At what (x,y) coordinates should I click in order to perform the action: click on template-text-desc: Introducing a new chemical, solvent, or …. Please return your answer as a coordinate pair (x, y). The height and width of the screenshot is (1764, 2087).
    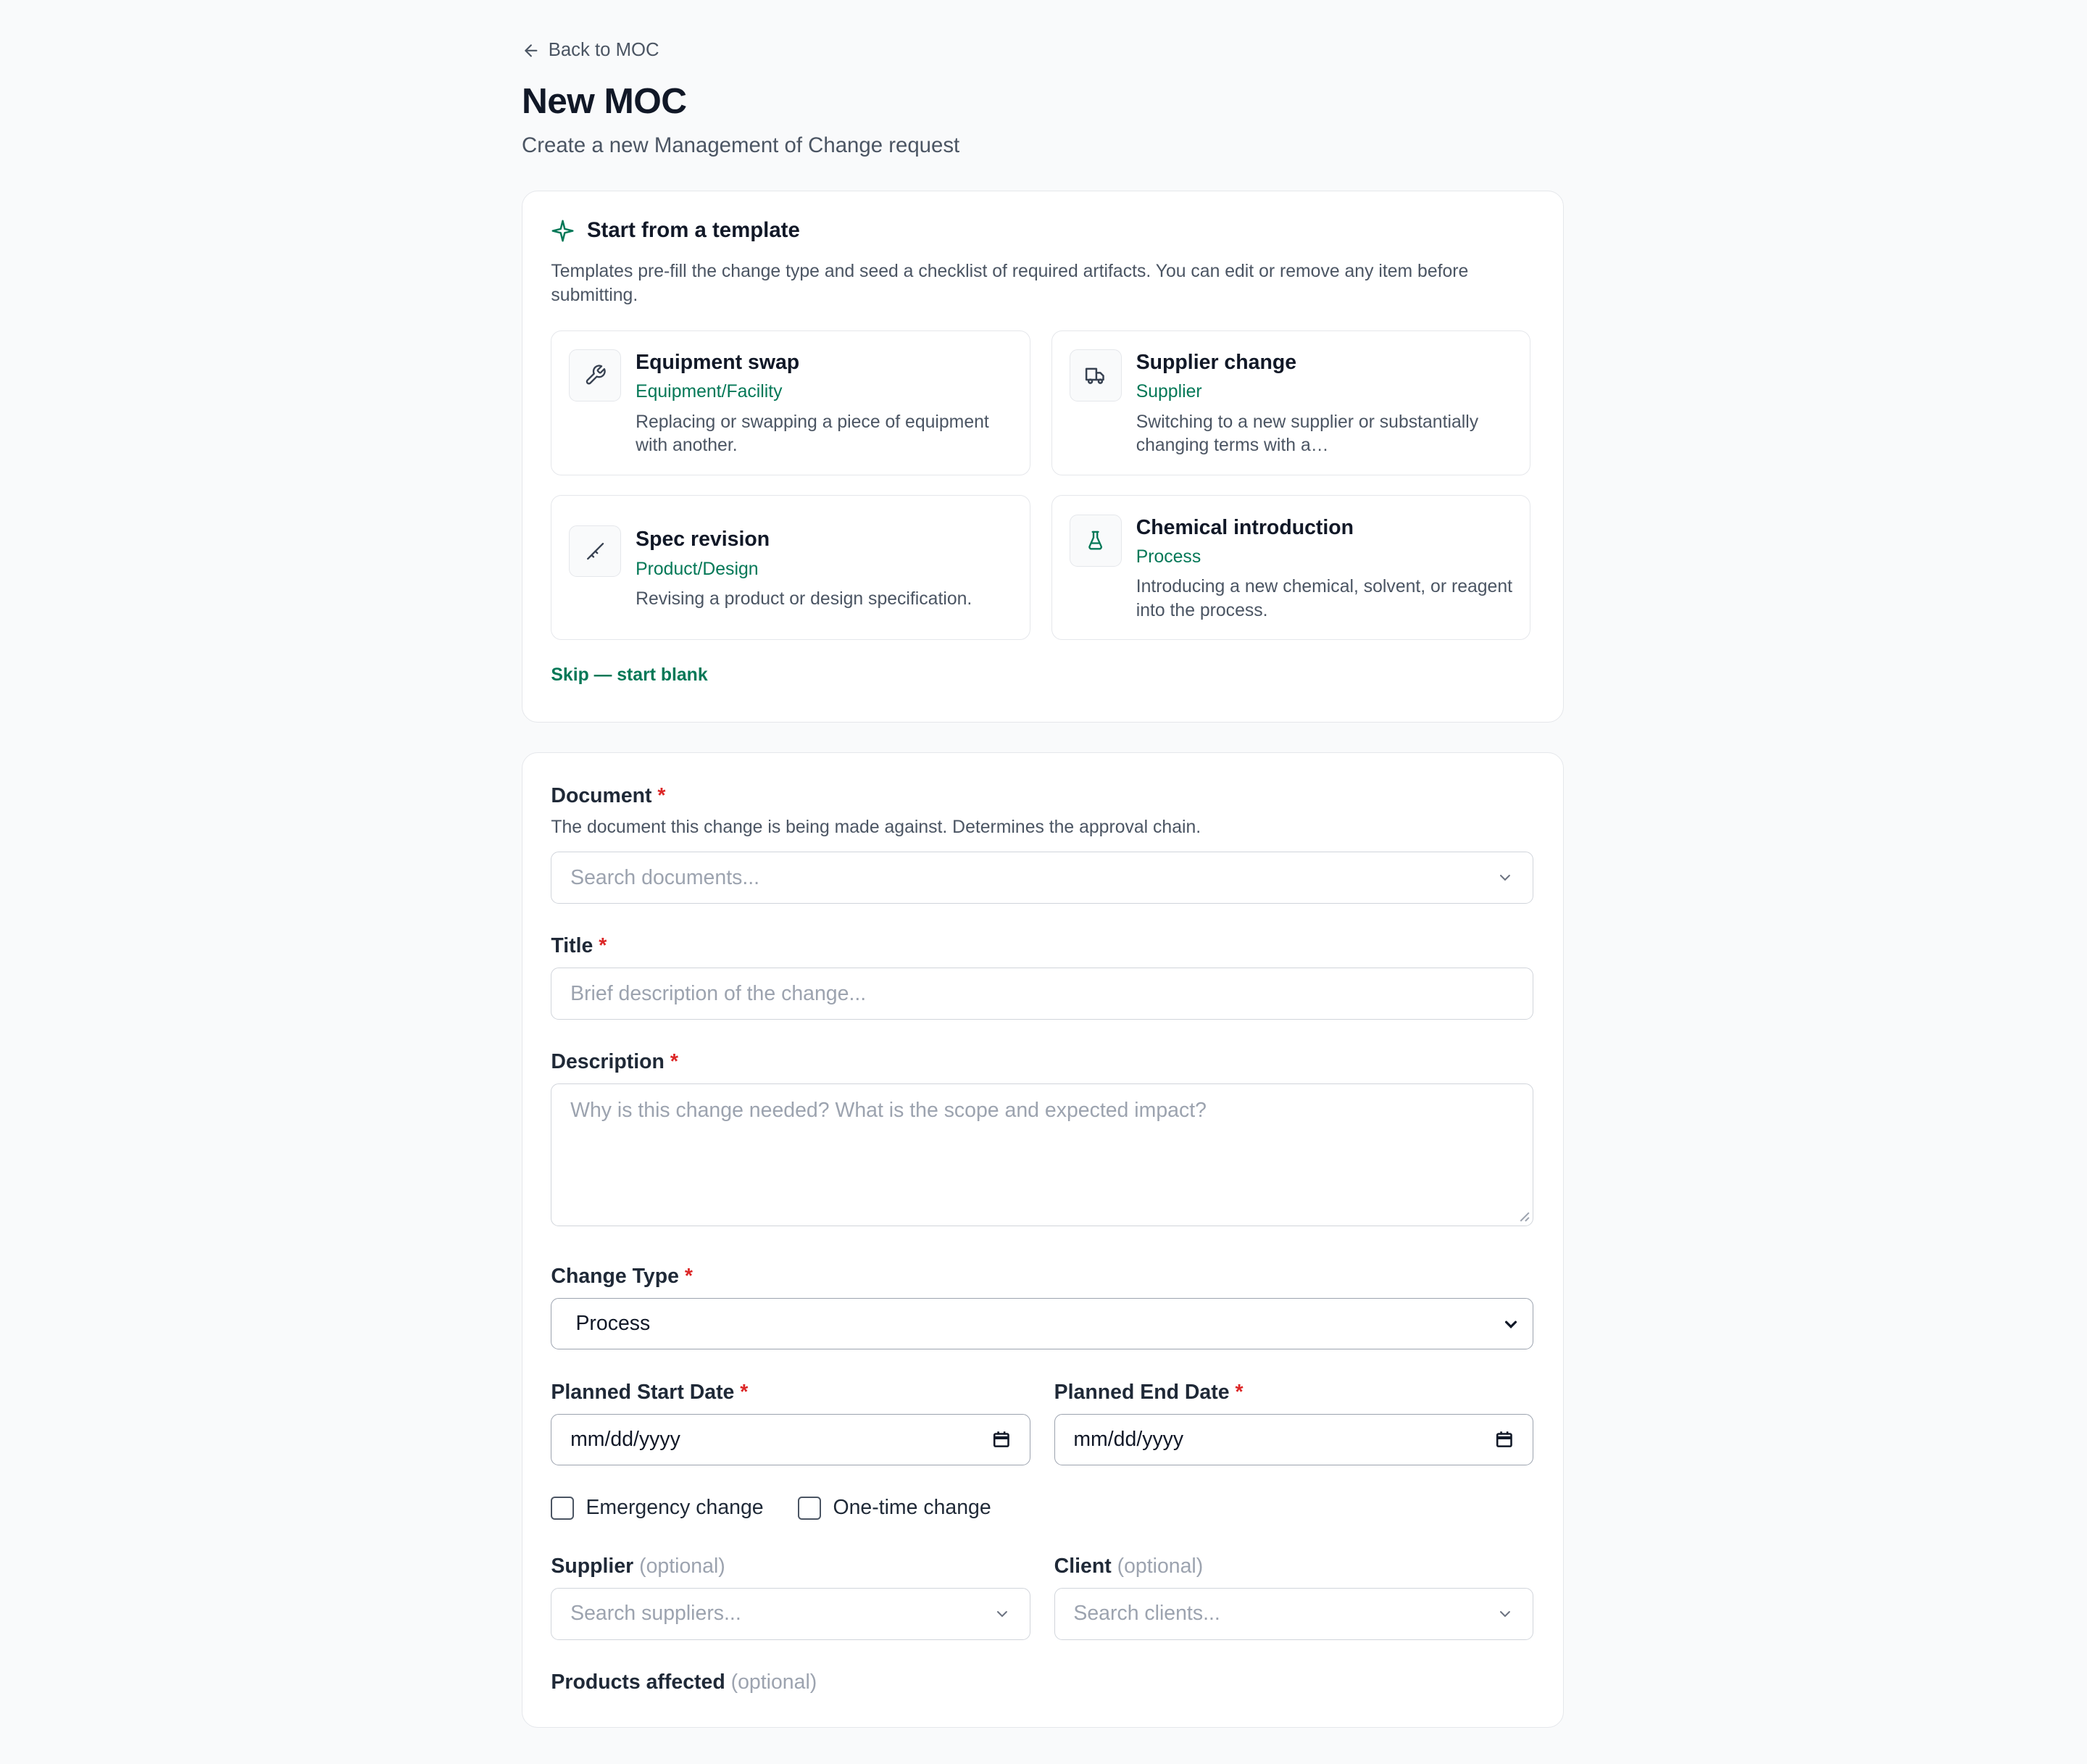
    Looking at the image, I should click on (1325, 598).